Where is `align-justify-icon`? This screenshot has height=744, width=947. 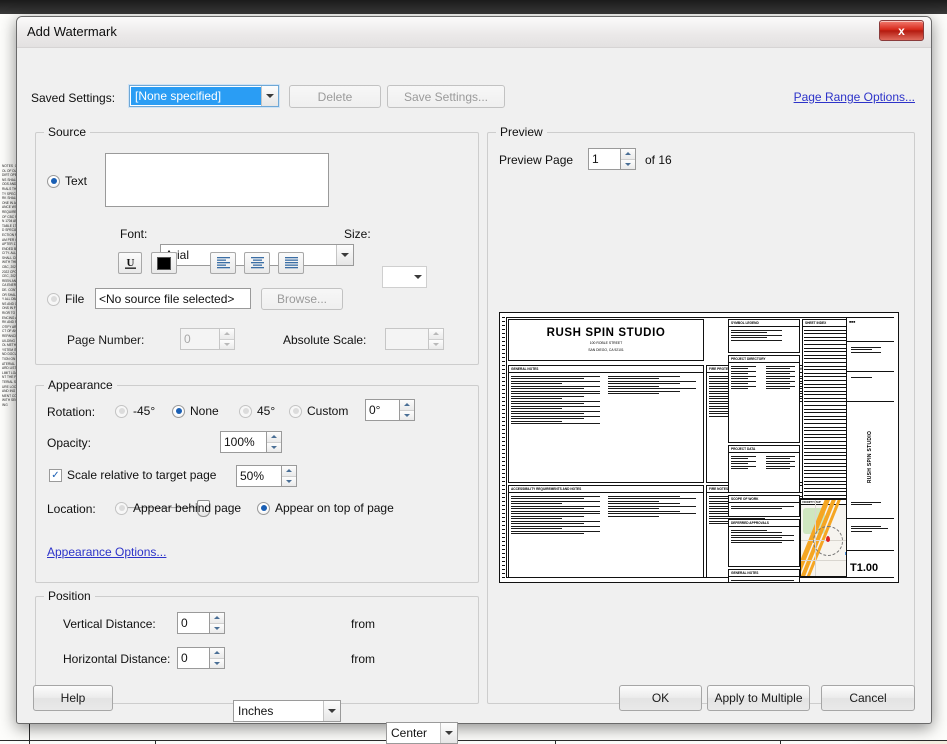 align-justify-icon is located at coordinates (291, 263).